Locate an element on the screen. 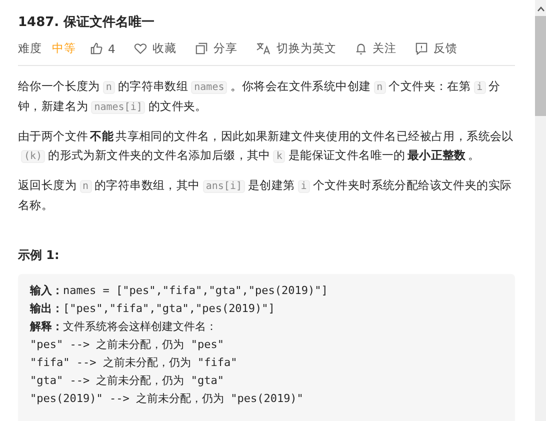 The width and height of the screenshot is (546, 421). bell-icon is located at coordinates (361, 48).